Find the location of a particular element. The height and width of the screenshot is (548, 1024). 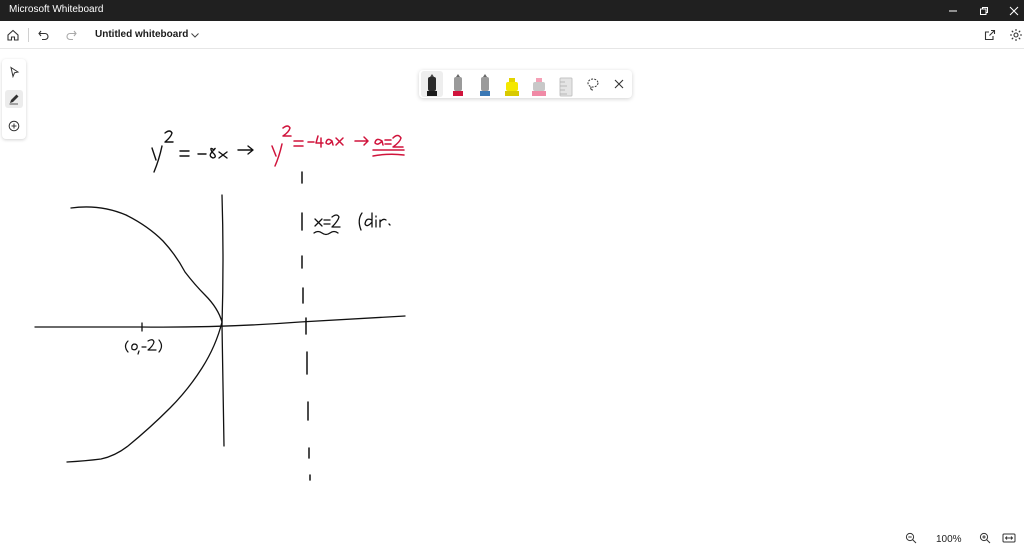

ink-label-directrix is located at coordinates (352, 224).